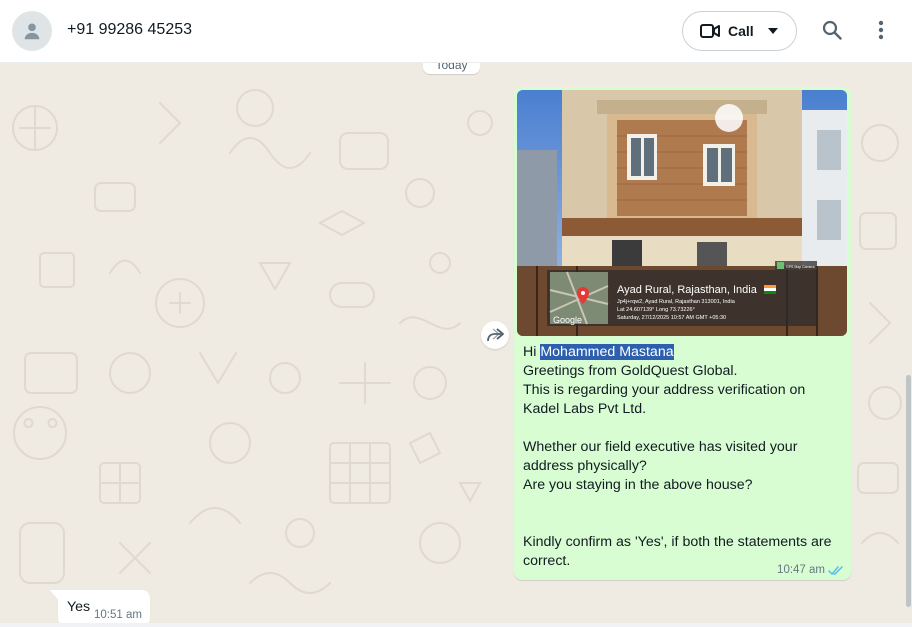  What do you see at coordinates (770, 289) in the screenshot?
I see `india-flag-icon` at bounding box center [770, 289].